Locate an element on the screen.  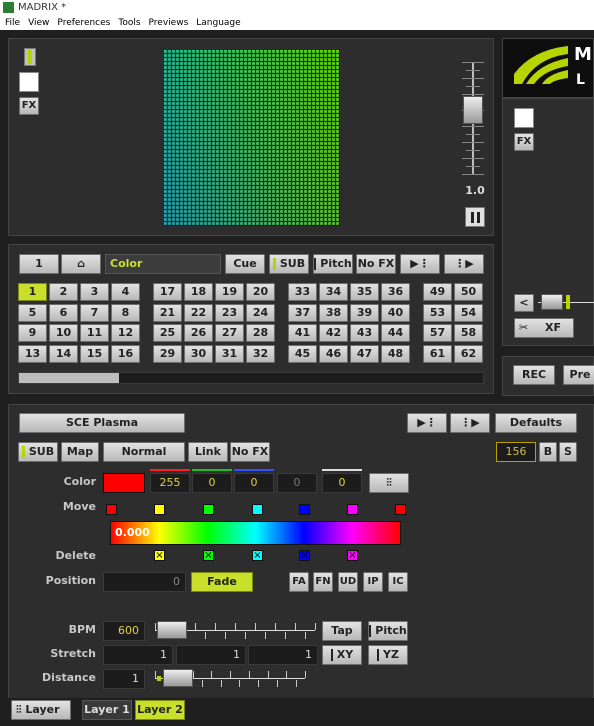
storage-place-46: 46 is located at coordinates (333, 353).